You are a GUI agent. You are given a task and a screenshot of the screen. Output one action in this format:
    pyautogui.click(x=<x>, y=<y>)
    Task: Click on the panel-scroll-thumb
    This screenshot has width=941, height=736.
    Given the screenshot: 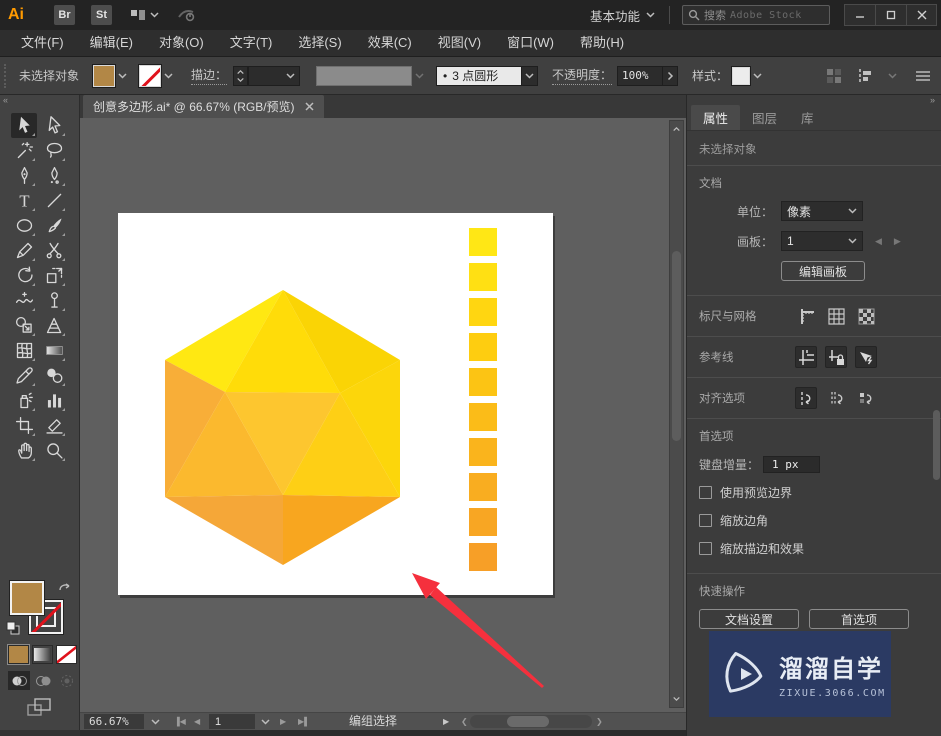 What is the action you would take?
    pyautogui.click(x=936, y=445)
    